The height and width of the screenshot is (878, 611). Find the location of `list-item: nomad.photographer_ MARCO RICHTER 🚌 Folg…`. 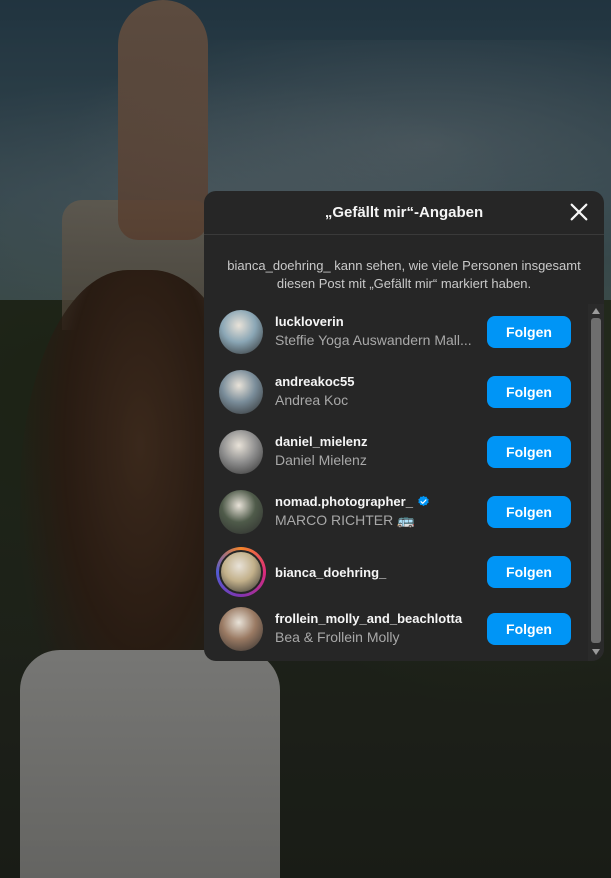

list-item: nomad.photographer_ MARCO RICHTER 🚌 Folg… is located at coordinates (396, 512).